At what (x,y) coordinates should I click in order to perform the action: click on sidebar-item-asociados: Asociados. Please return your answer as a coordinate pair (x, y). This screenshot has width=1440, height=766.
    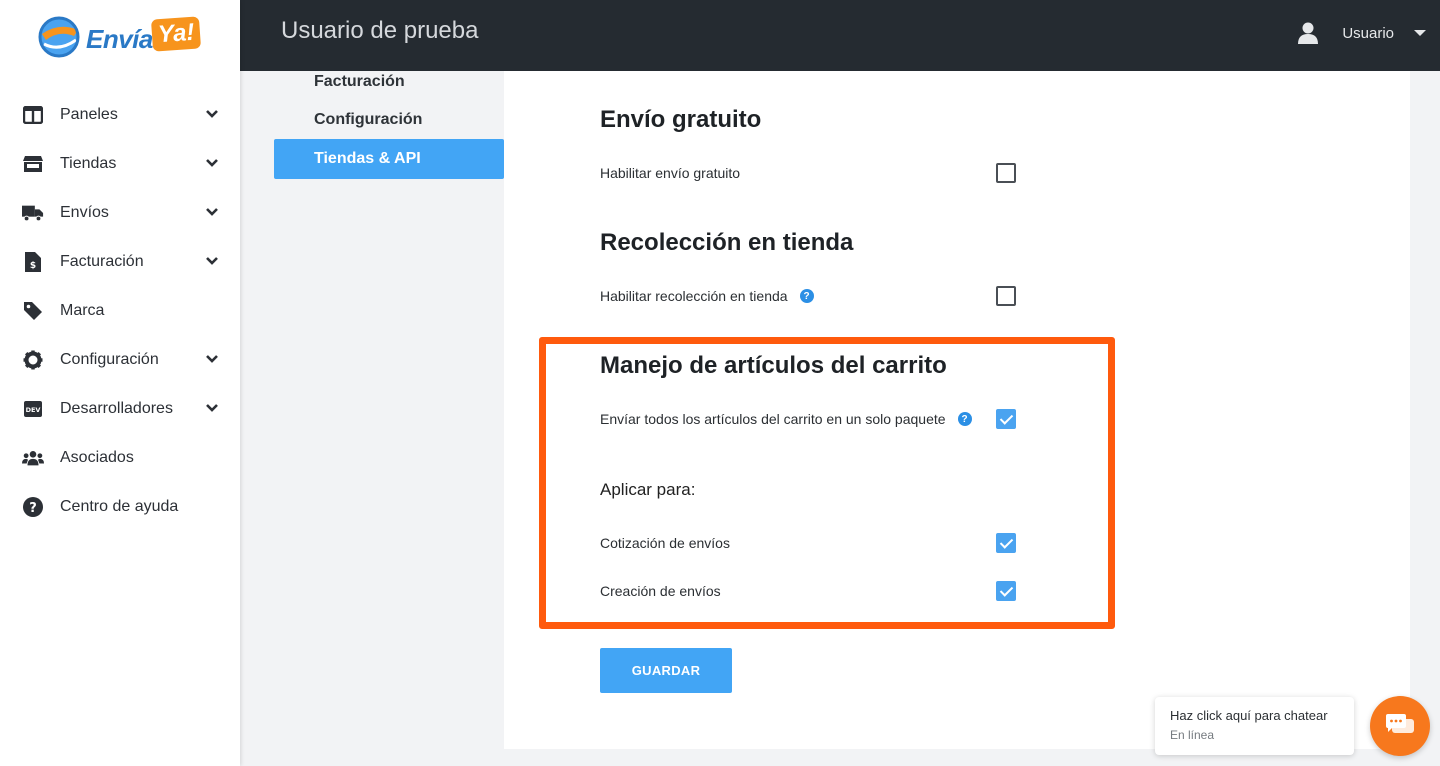
    Looking at the image, I should click on (120, 457).